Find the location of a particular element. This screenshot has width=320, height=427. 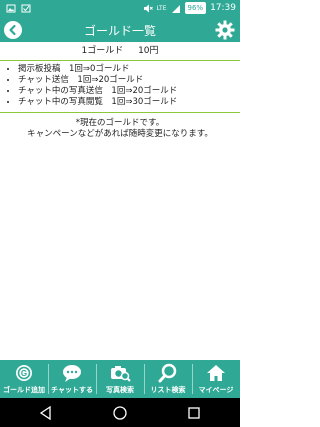

bottom-nav: G ゴールド追加 チャットする 写真検索 リスト検索 マイページ is located at coordinates (120, 379).